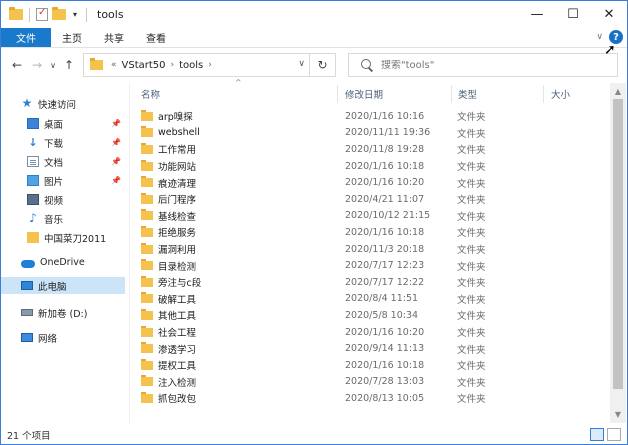  I want to click on sidebar-item-label: 中国菜刀2011, so click(75, 239).